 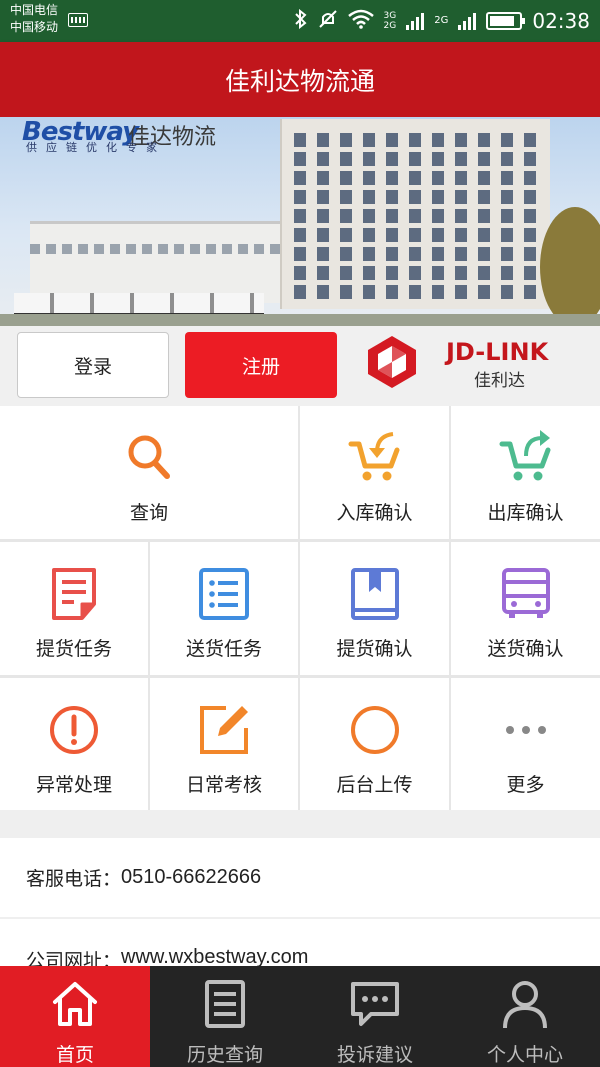 I want to click on status-bar: 中国电信 中国移动 3G 2G 2G 02:38, so click(x=300, y=21).